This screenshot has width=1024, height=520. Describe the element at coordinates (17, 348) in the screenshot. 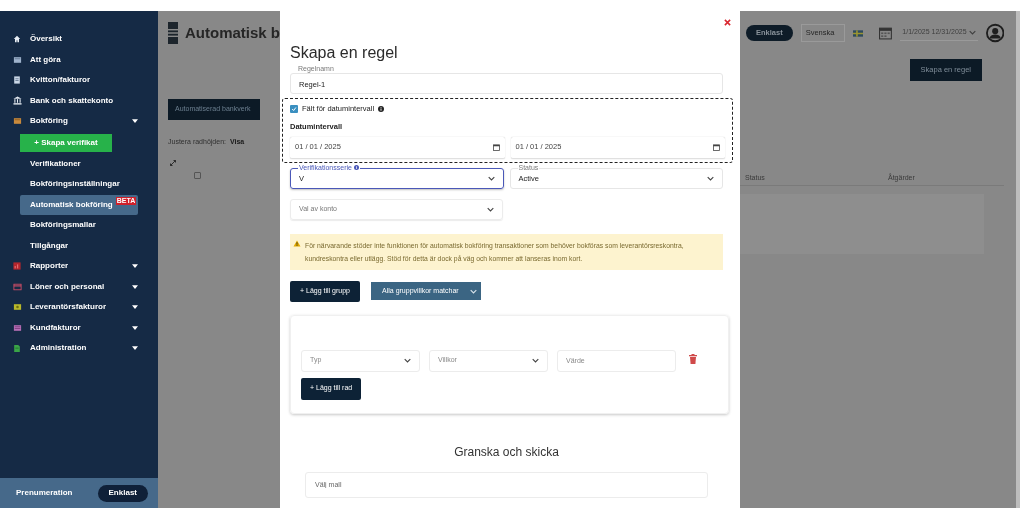

I see `document-icon` at that location.